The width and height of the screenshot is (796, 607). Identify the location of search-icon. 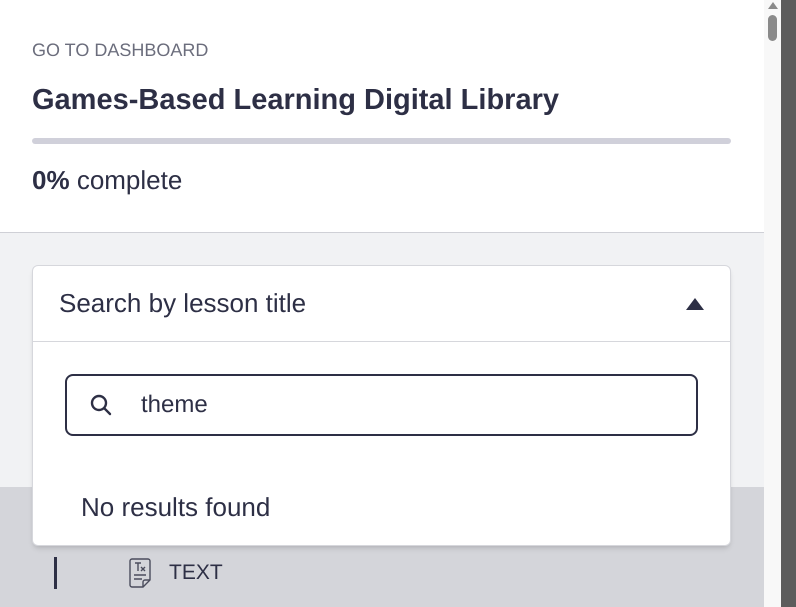
(101, 405).